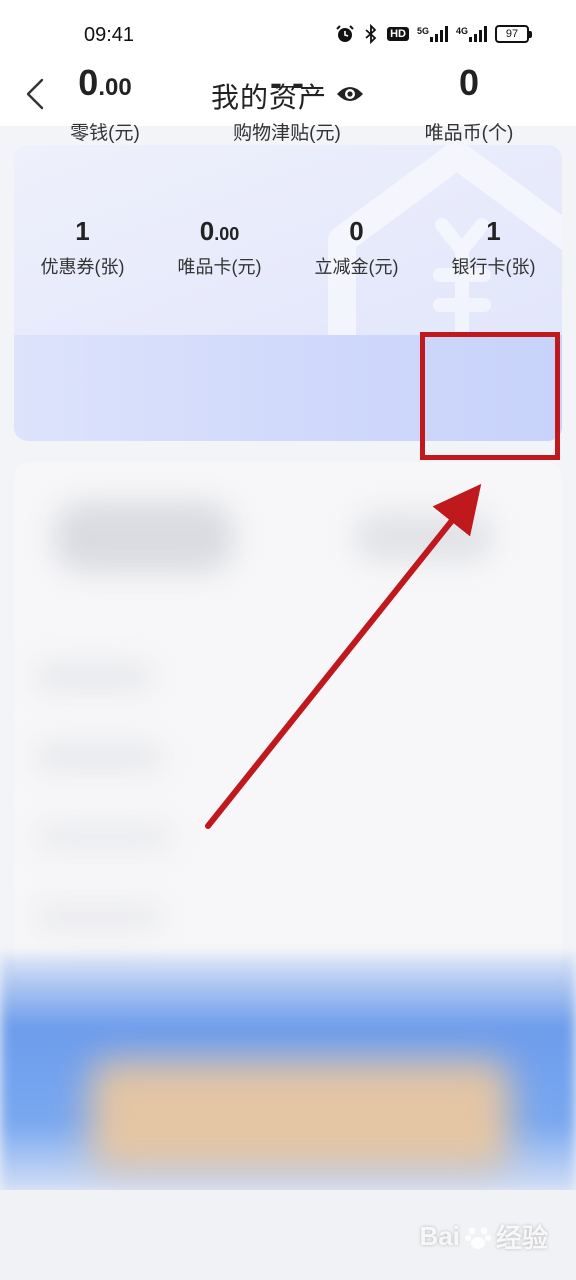 Image resolution: width=576 pixels, height=1280 pixels. What do you see at coordinates (398, 34) in the screenshot?
I see `hd-badge: HD` at bounding box center [398, 34].